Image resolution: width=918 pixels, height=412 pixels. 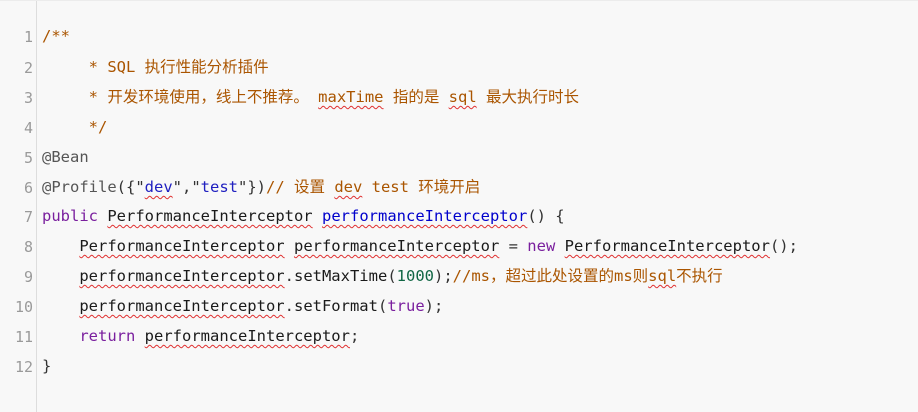 What do you see at coordinates (70, 216) in the screenshot?
I see `keyword-public: public` at bounding box center [70, 216].